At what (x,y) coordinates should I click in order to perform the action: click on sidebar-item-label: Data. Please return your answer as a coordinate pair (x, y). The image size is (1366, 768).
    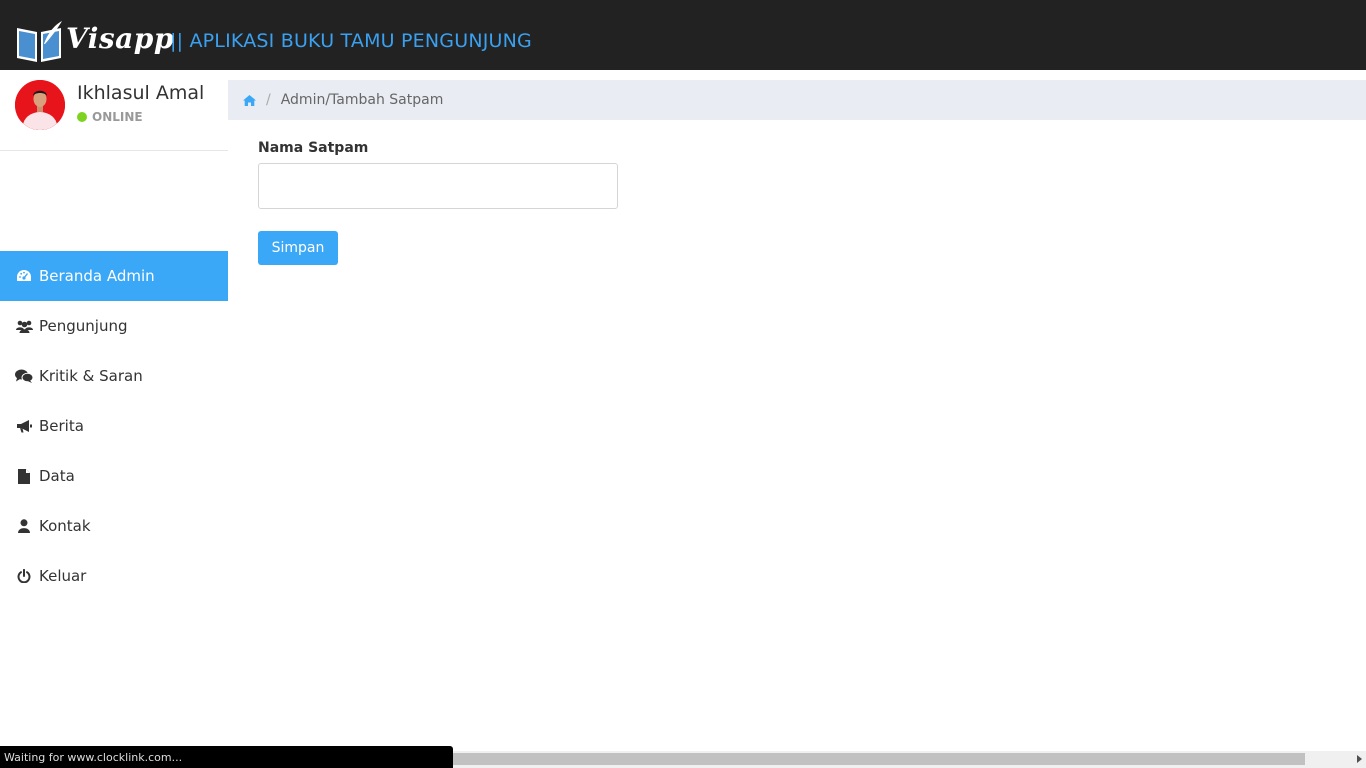
    Looking at the image, I should click on (57, 476).